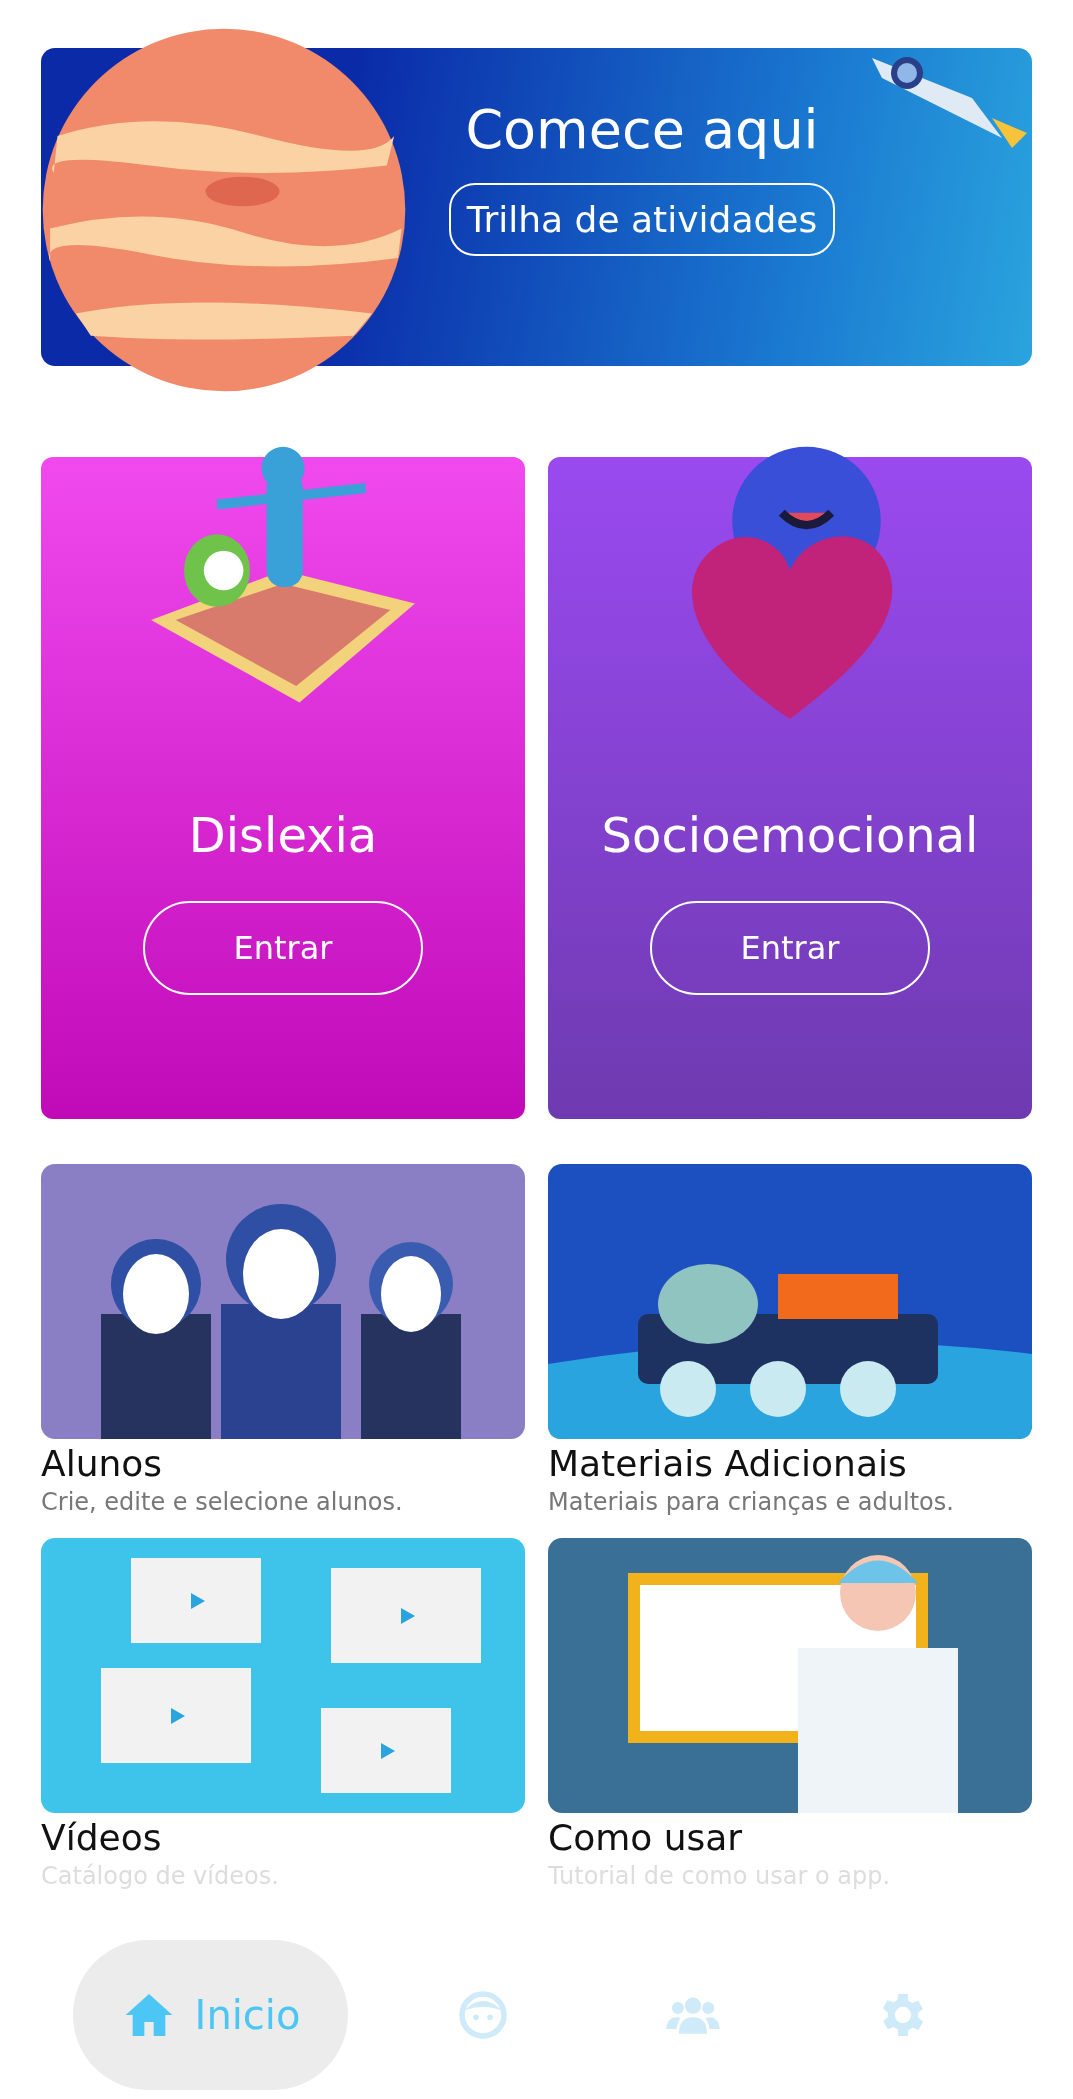 The height and width of the screenshot is (2099, 1073). Describe the element at coordinates (642, 219) in the screenshot. I see `activities-button: Trilha de atividades` at that location.